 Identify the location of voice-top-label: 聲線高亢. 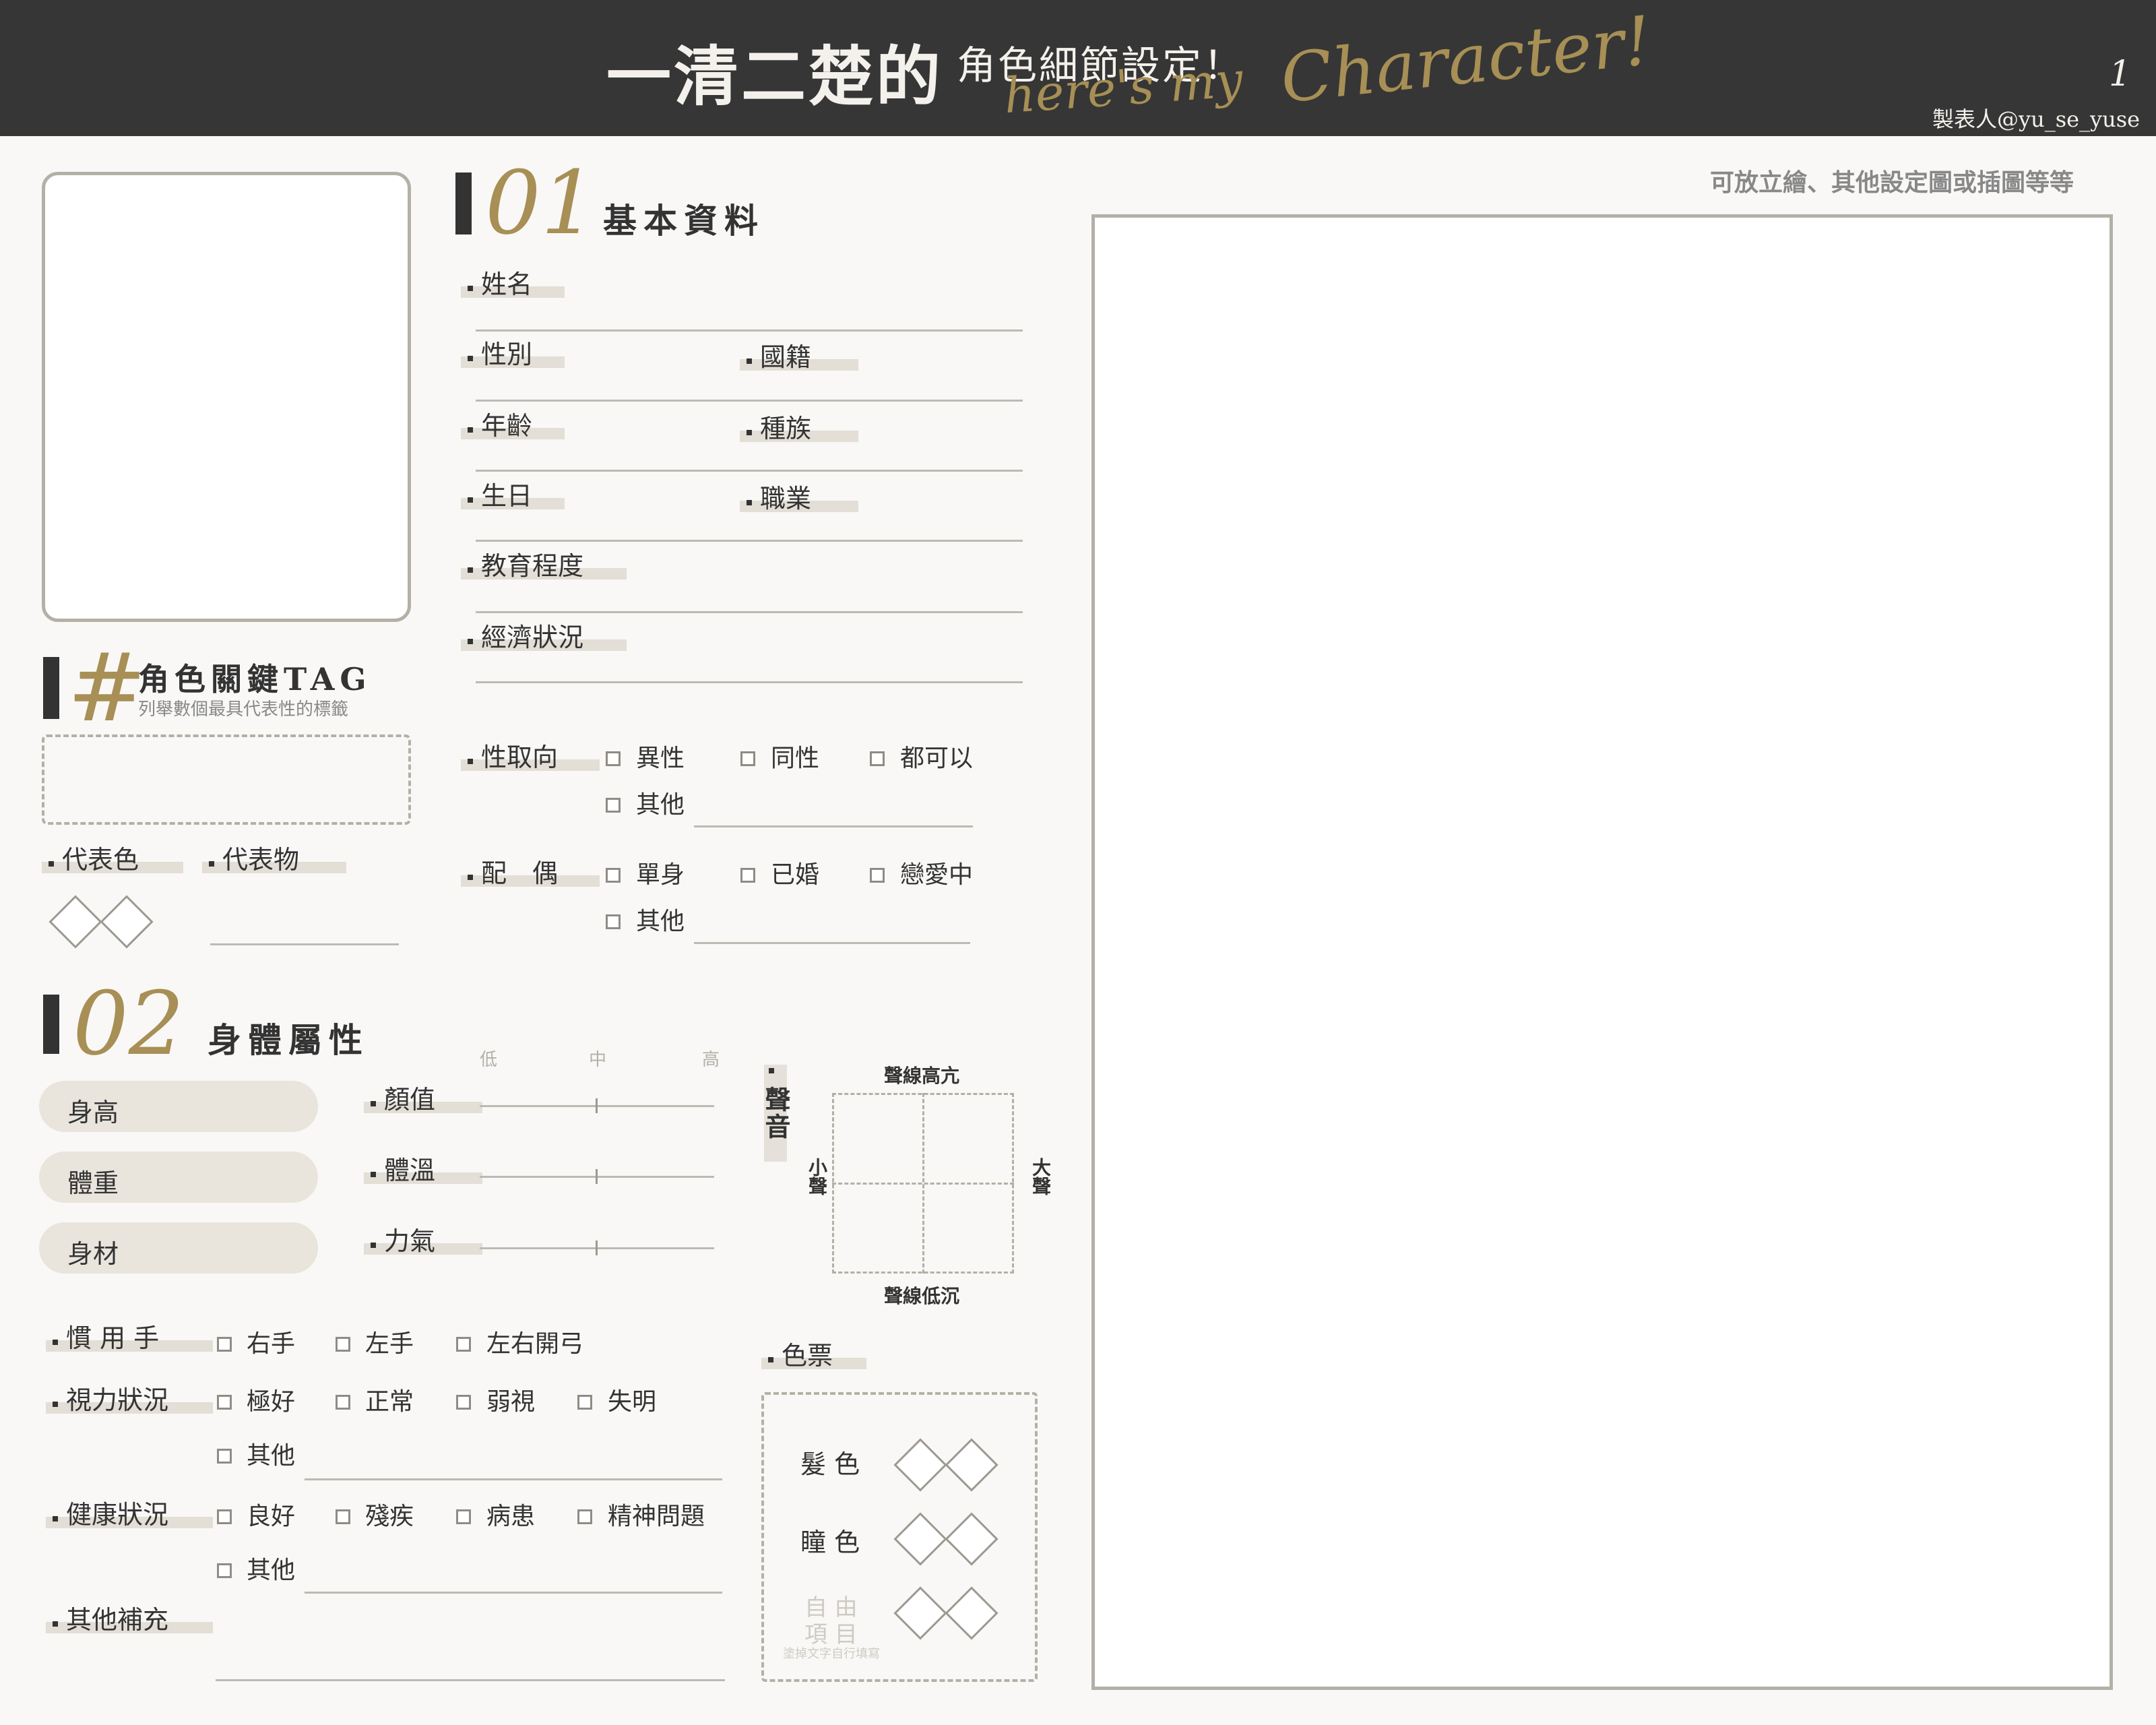
(922, 1076).